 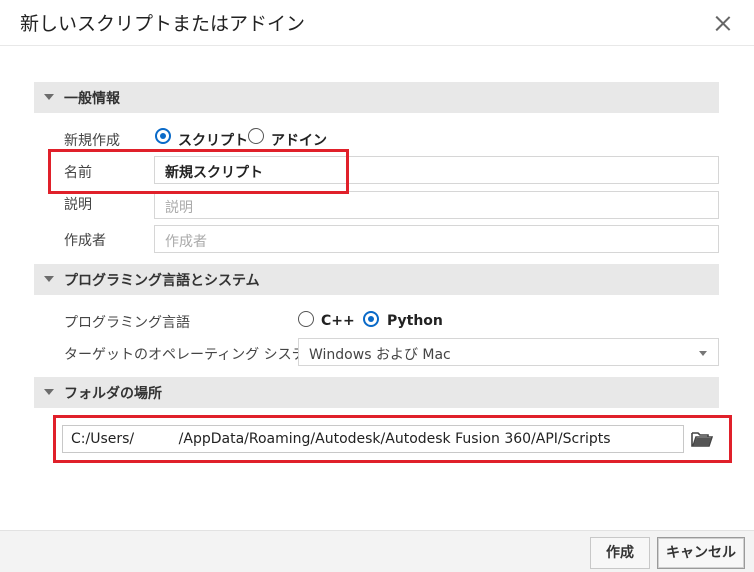 I want to click on name-label: 名前, so click(x=78, y=173).